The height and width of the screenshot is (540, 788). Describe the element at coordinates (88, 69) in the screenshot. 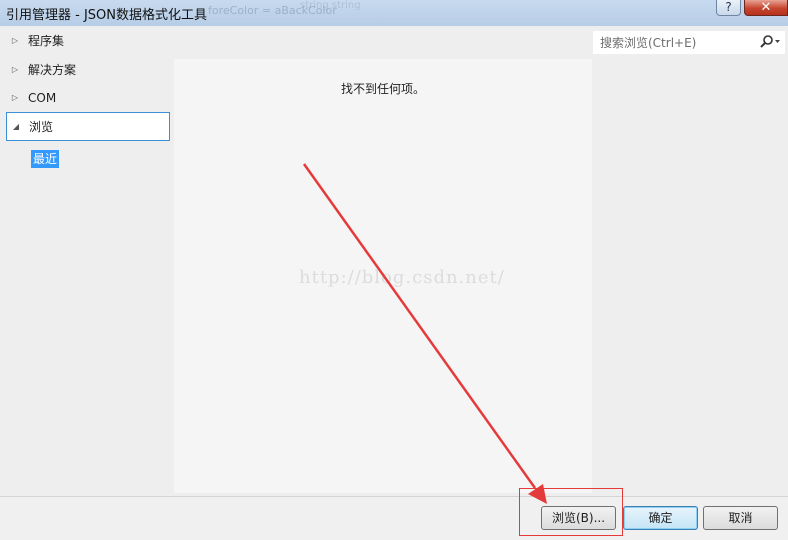

I see `sidebar-item-solution: ▷ 解决方案` at that location.